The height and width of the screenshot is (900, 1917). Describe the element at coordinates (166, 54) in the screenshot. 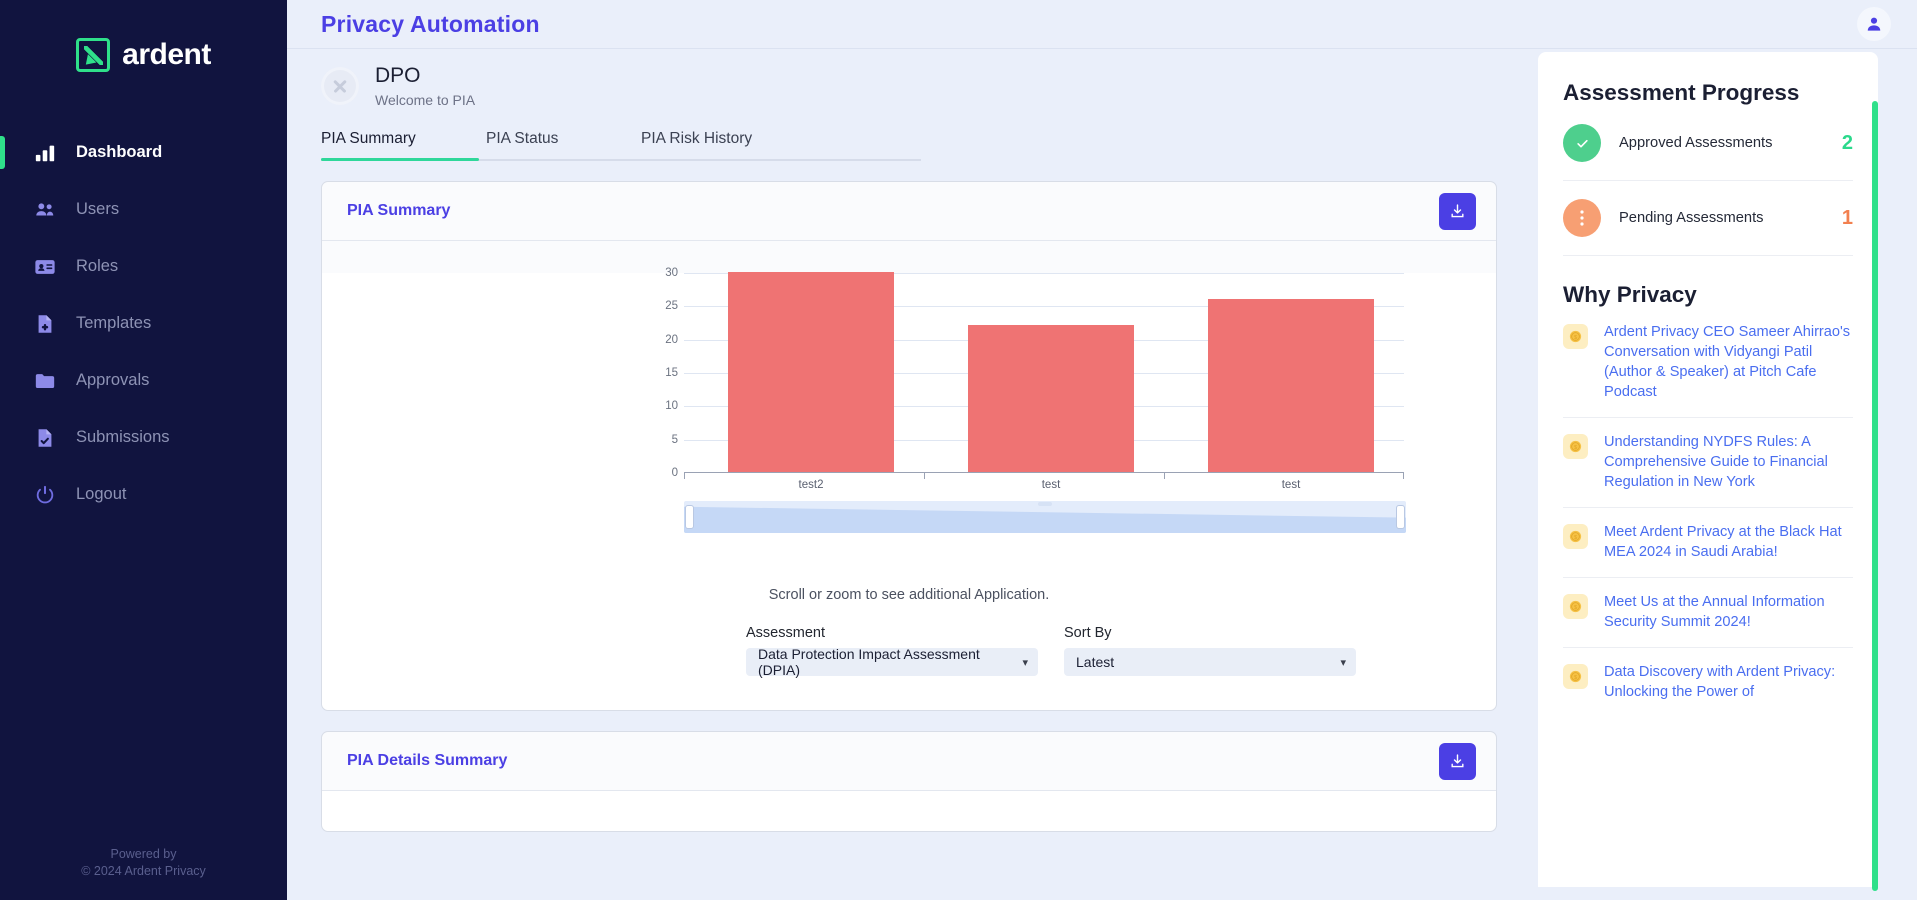

I see `brand-name: ardent` at that location.